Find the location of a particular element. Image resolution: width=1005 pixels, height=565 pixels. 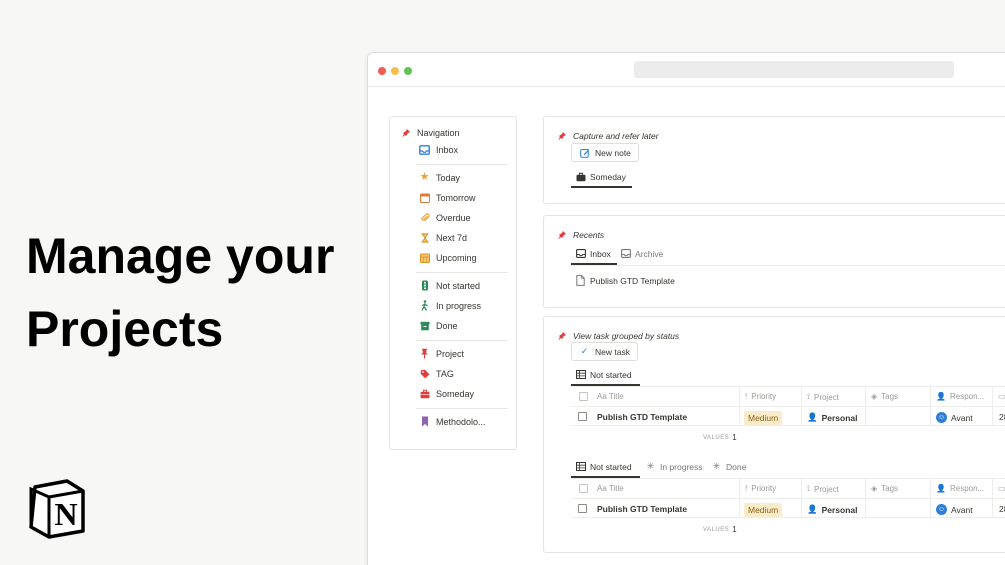

tab-someday: Someday is located at coordinates (600, 176).